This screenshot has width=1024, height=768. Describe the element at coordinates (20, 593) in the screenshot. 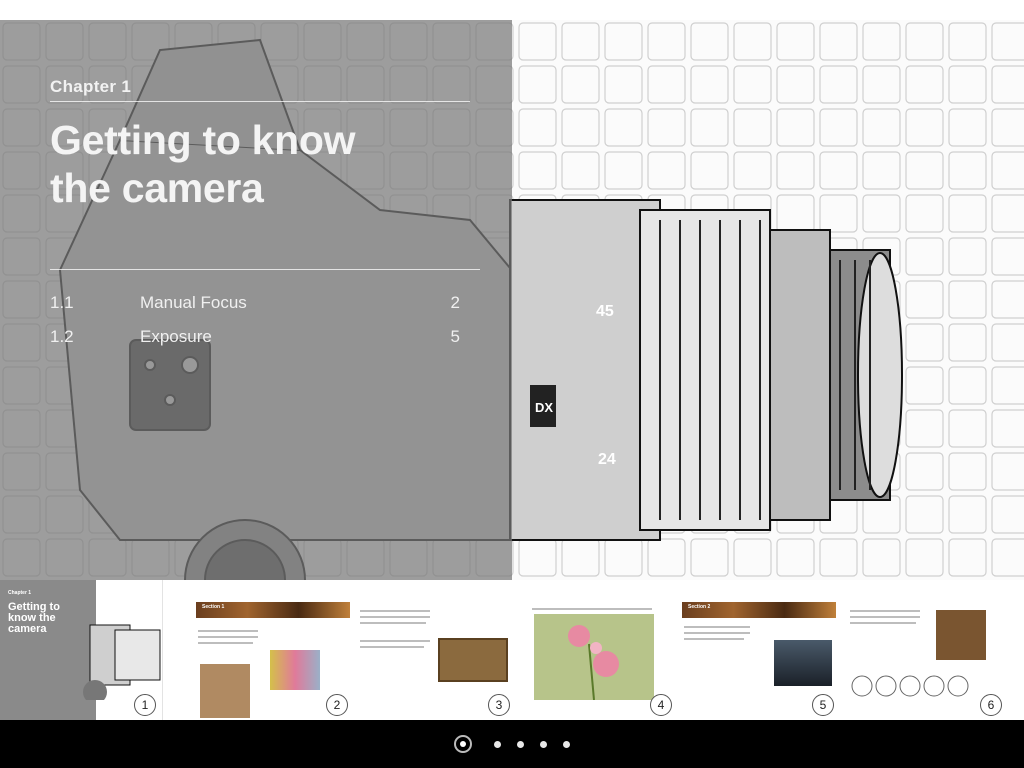

I see `thumbnail-chapter-label: Chapter 1` at that location.